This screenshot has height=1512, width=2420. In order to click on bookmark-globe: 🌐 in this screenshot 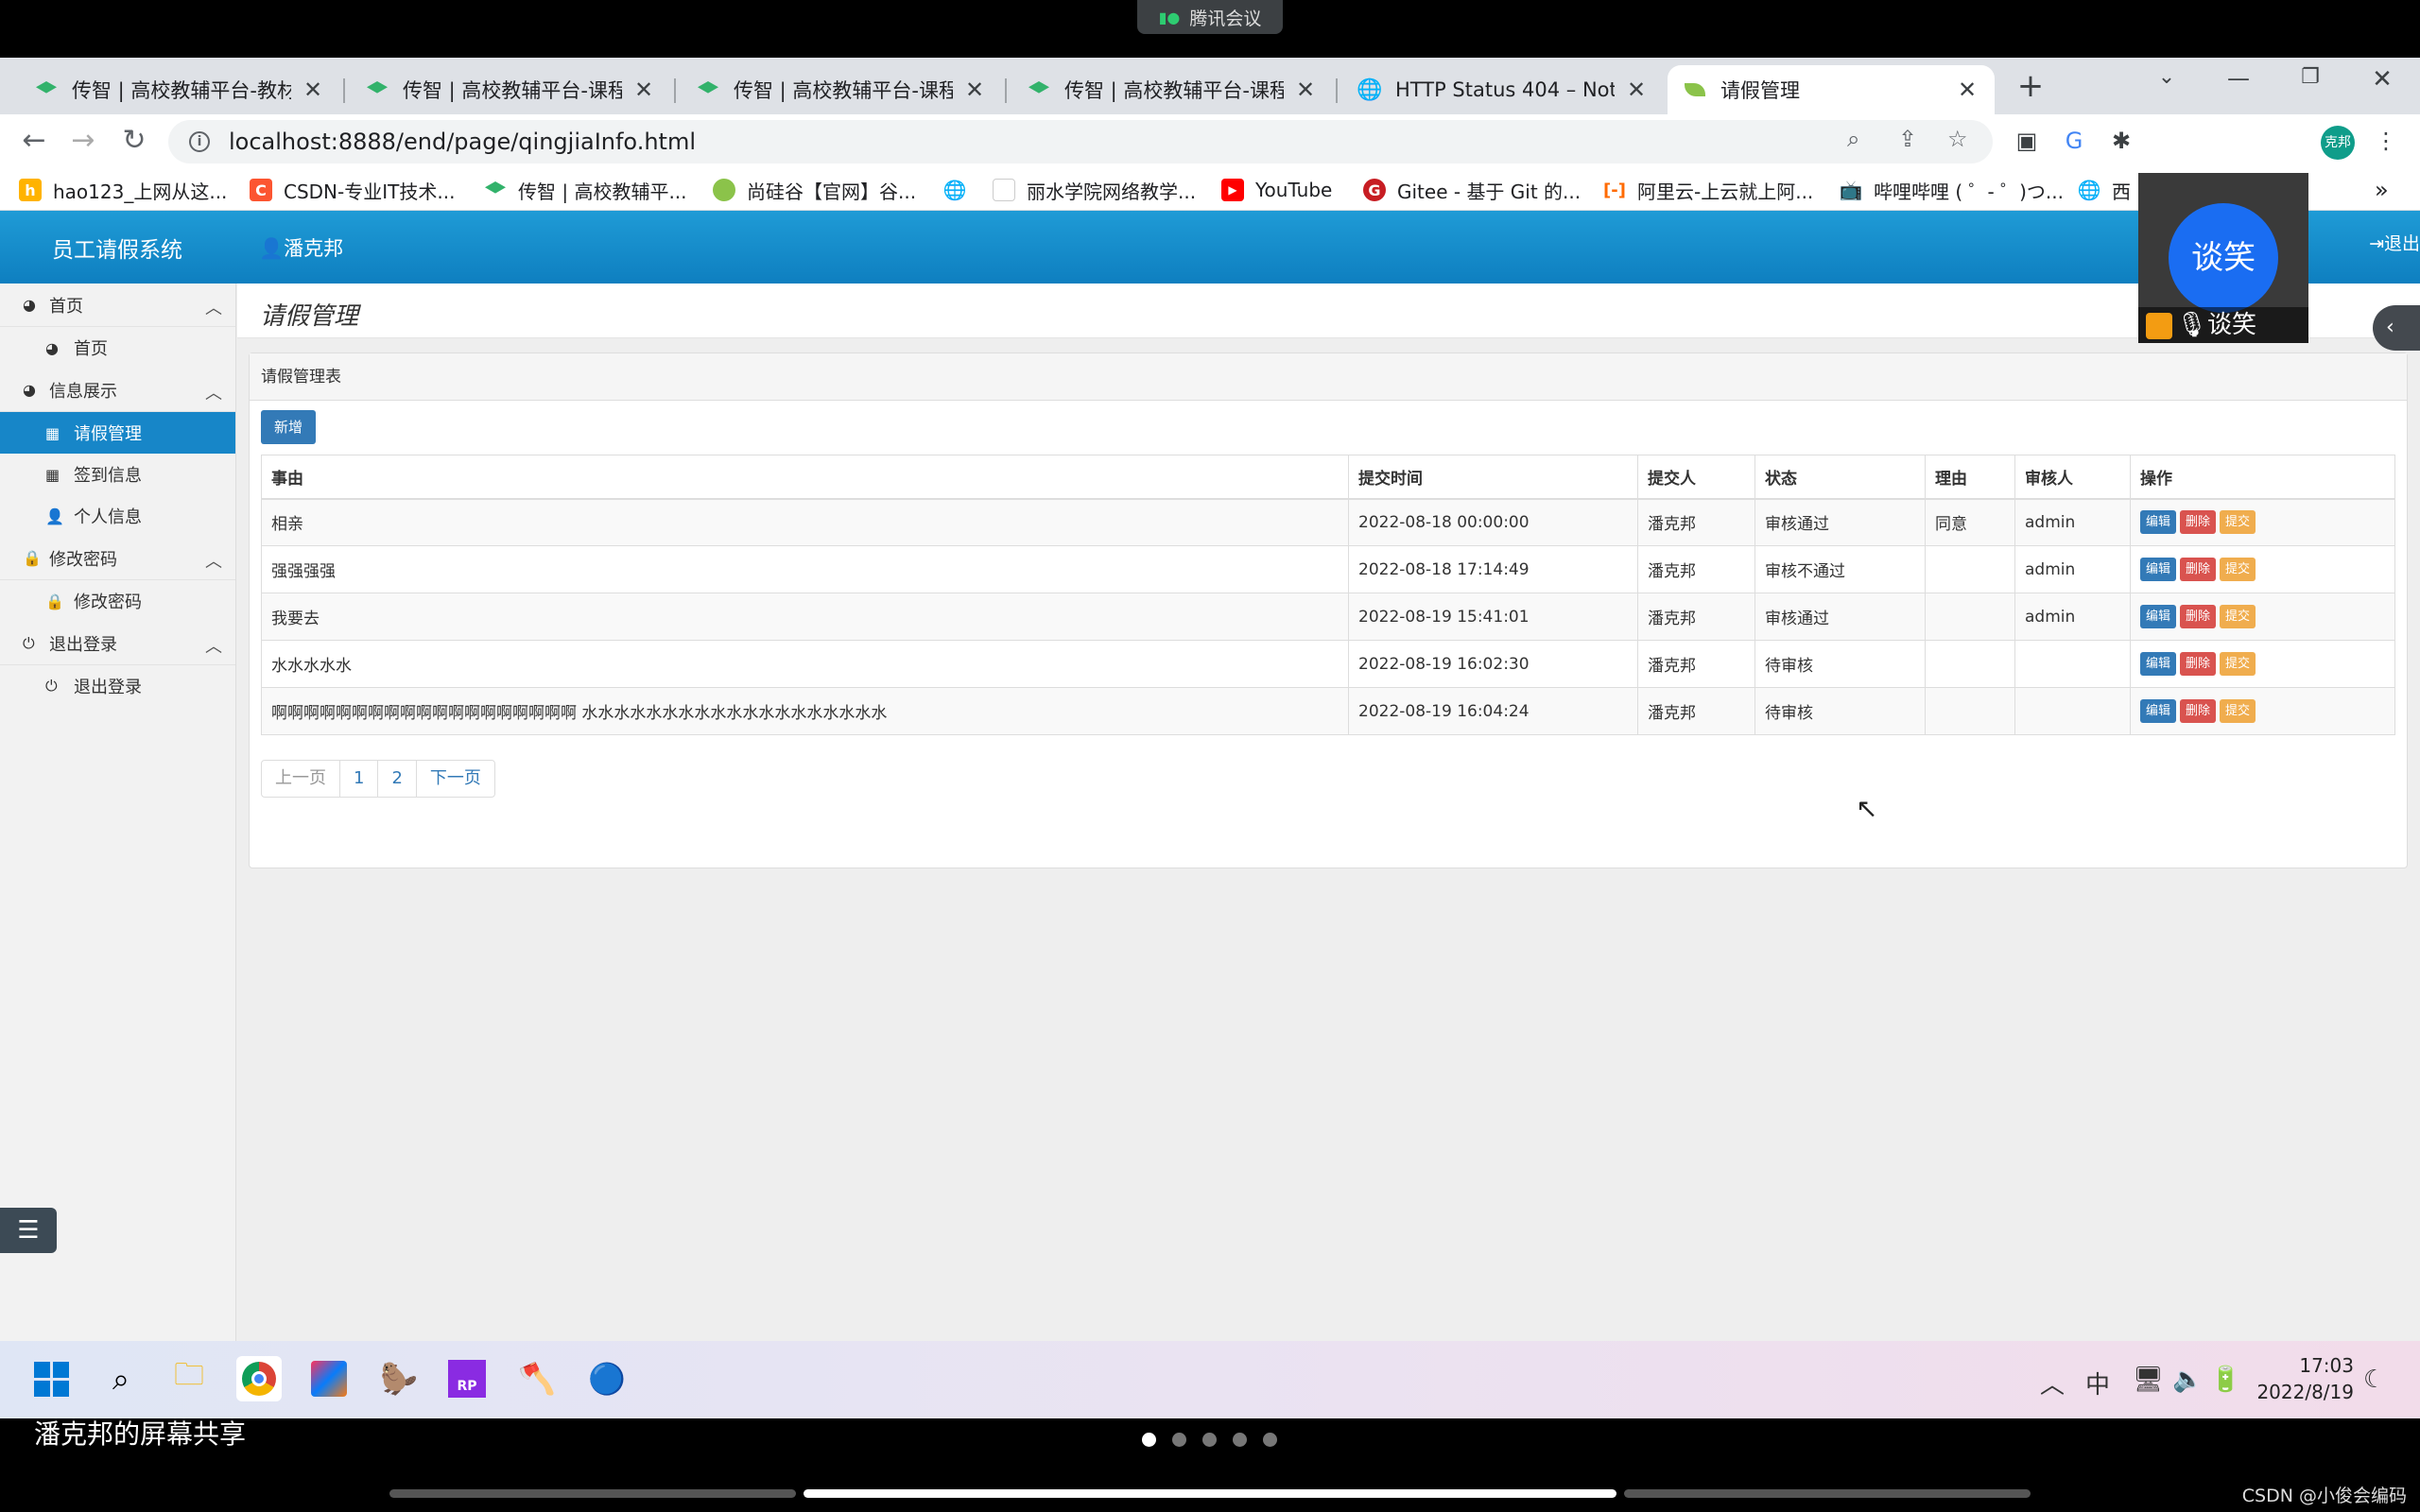, I will do `click(960, 190)`.